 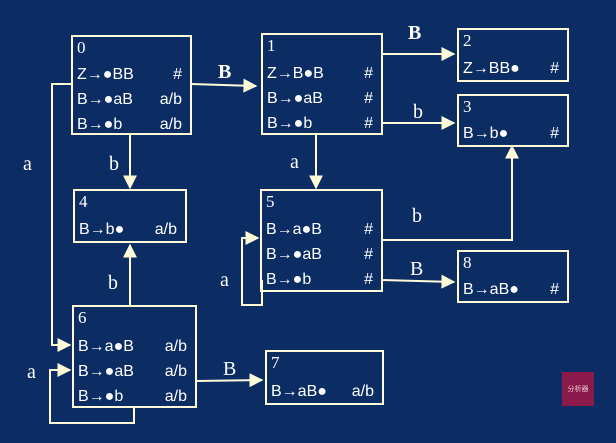 I want to click on state-2: 2 Z→BB● #, so click(x=513, y=55).